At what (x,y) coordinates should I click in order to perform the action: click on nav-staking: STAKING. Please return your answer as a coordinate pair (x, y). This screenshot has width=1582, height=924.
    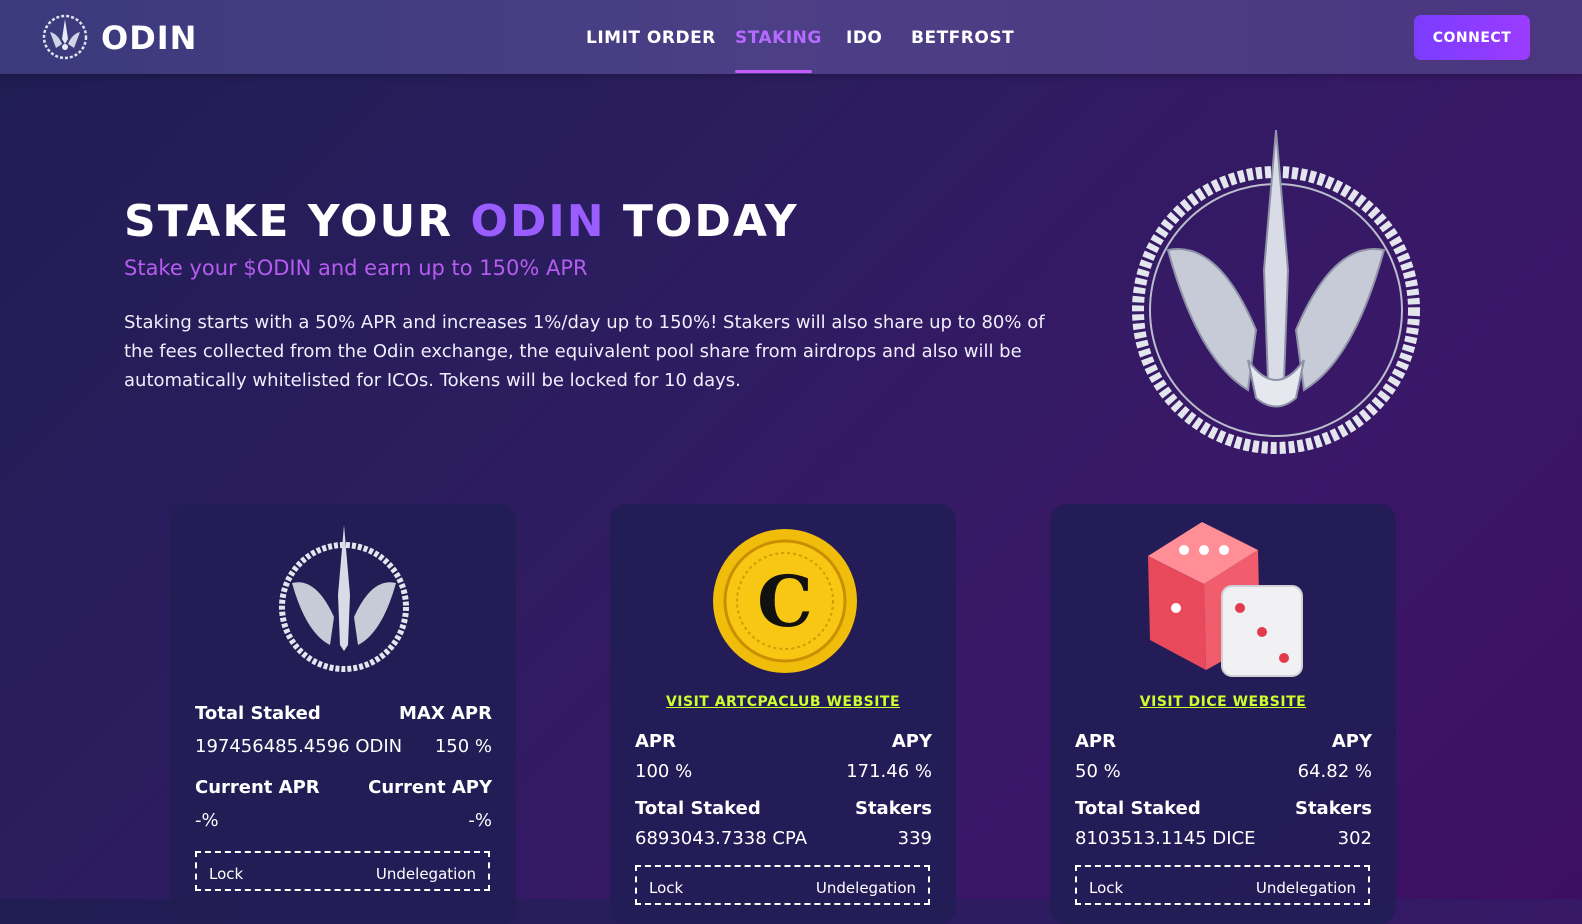
    Looking at the image, I should click on (778, 38).